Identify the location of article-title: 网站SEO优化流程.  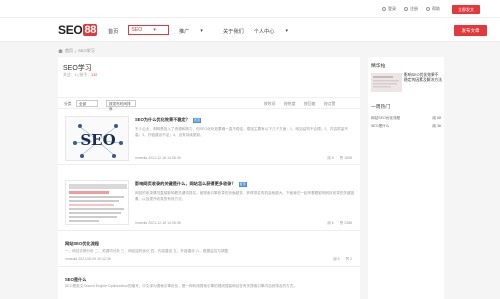
(82, 244).